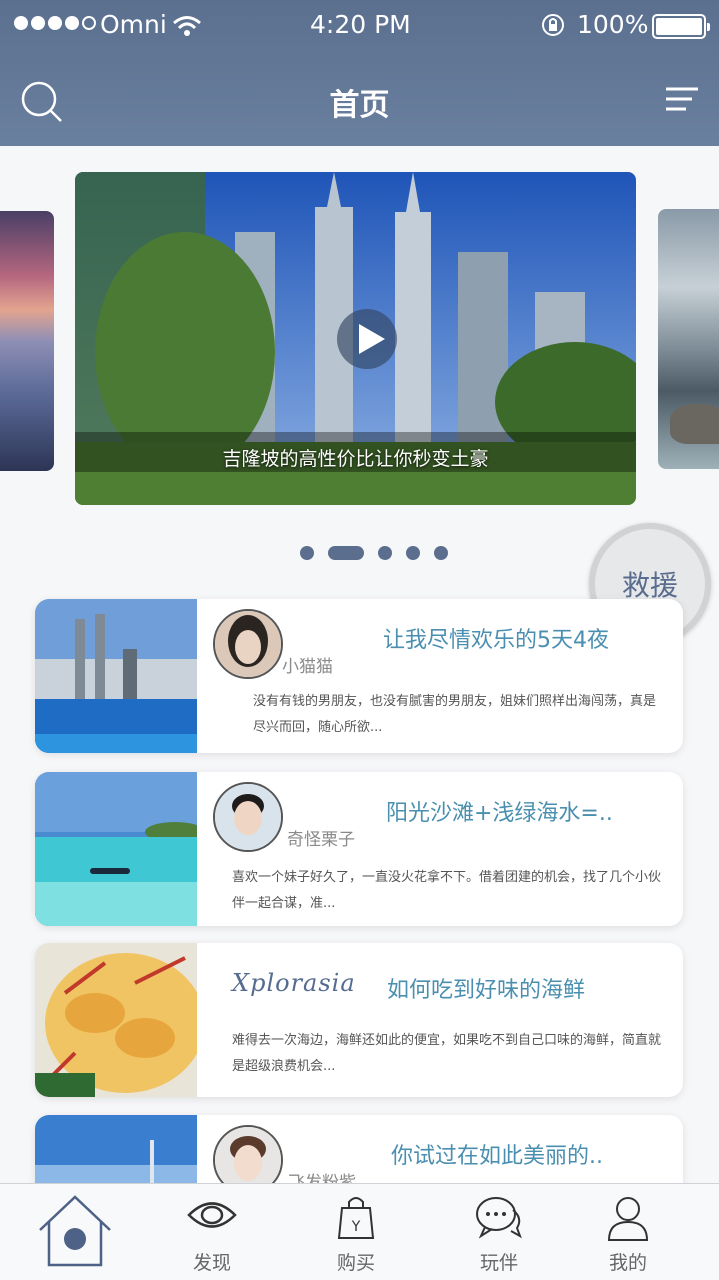 Image resolution: width=719 pixels, height=1280 pixels. Describe the element at coordinates (133, 24) in the screenshot. I see `carrier-name: Omni` at that location.